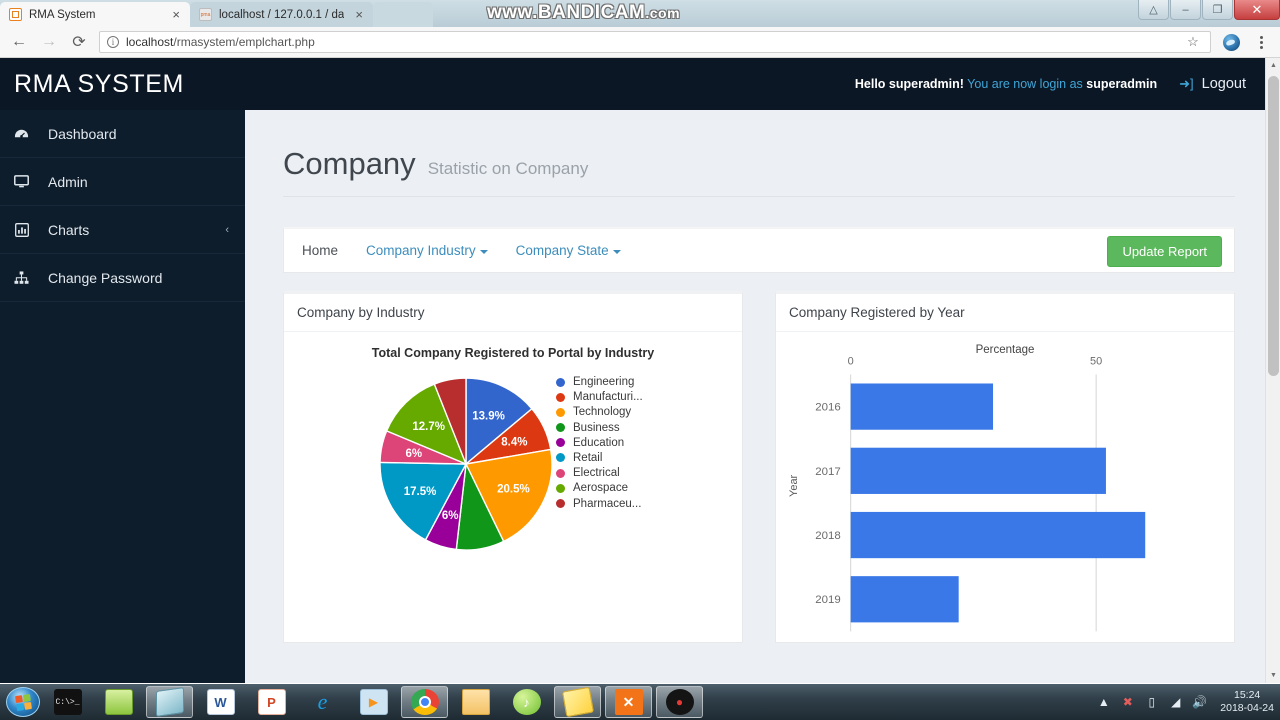  Describe the element at coordinates (909, 84) in the screenshot. I see `greeting-text: Hello superadmin!` at that location.